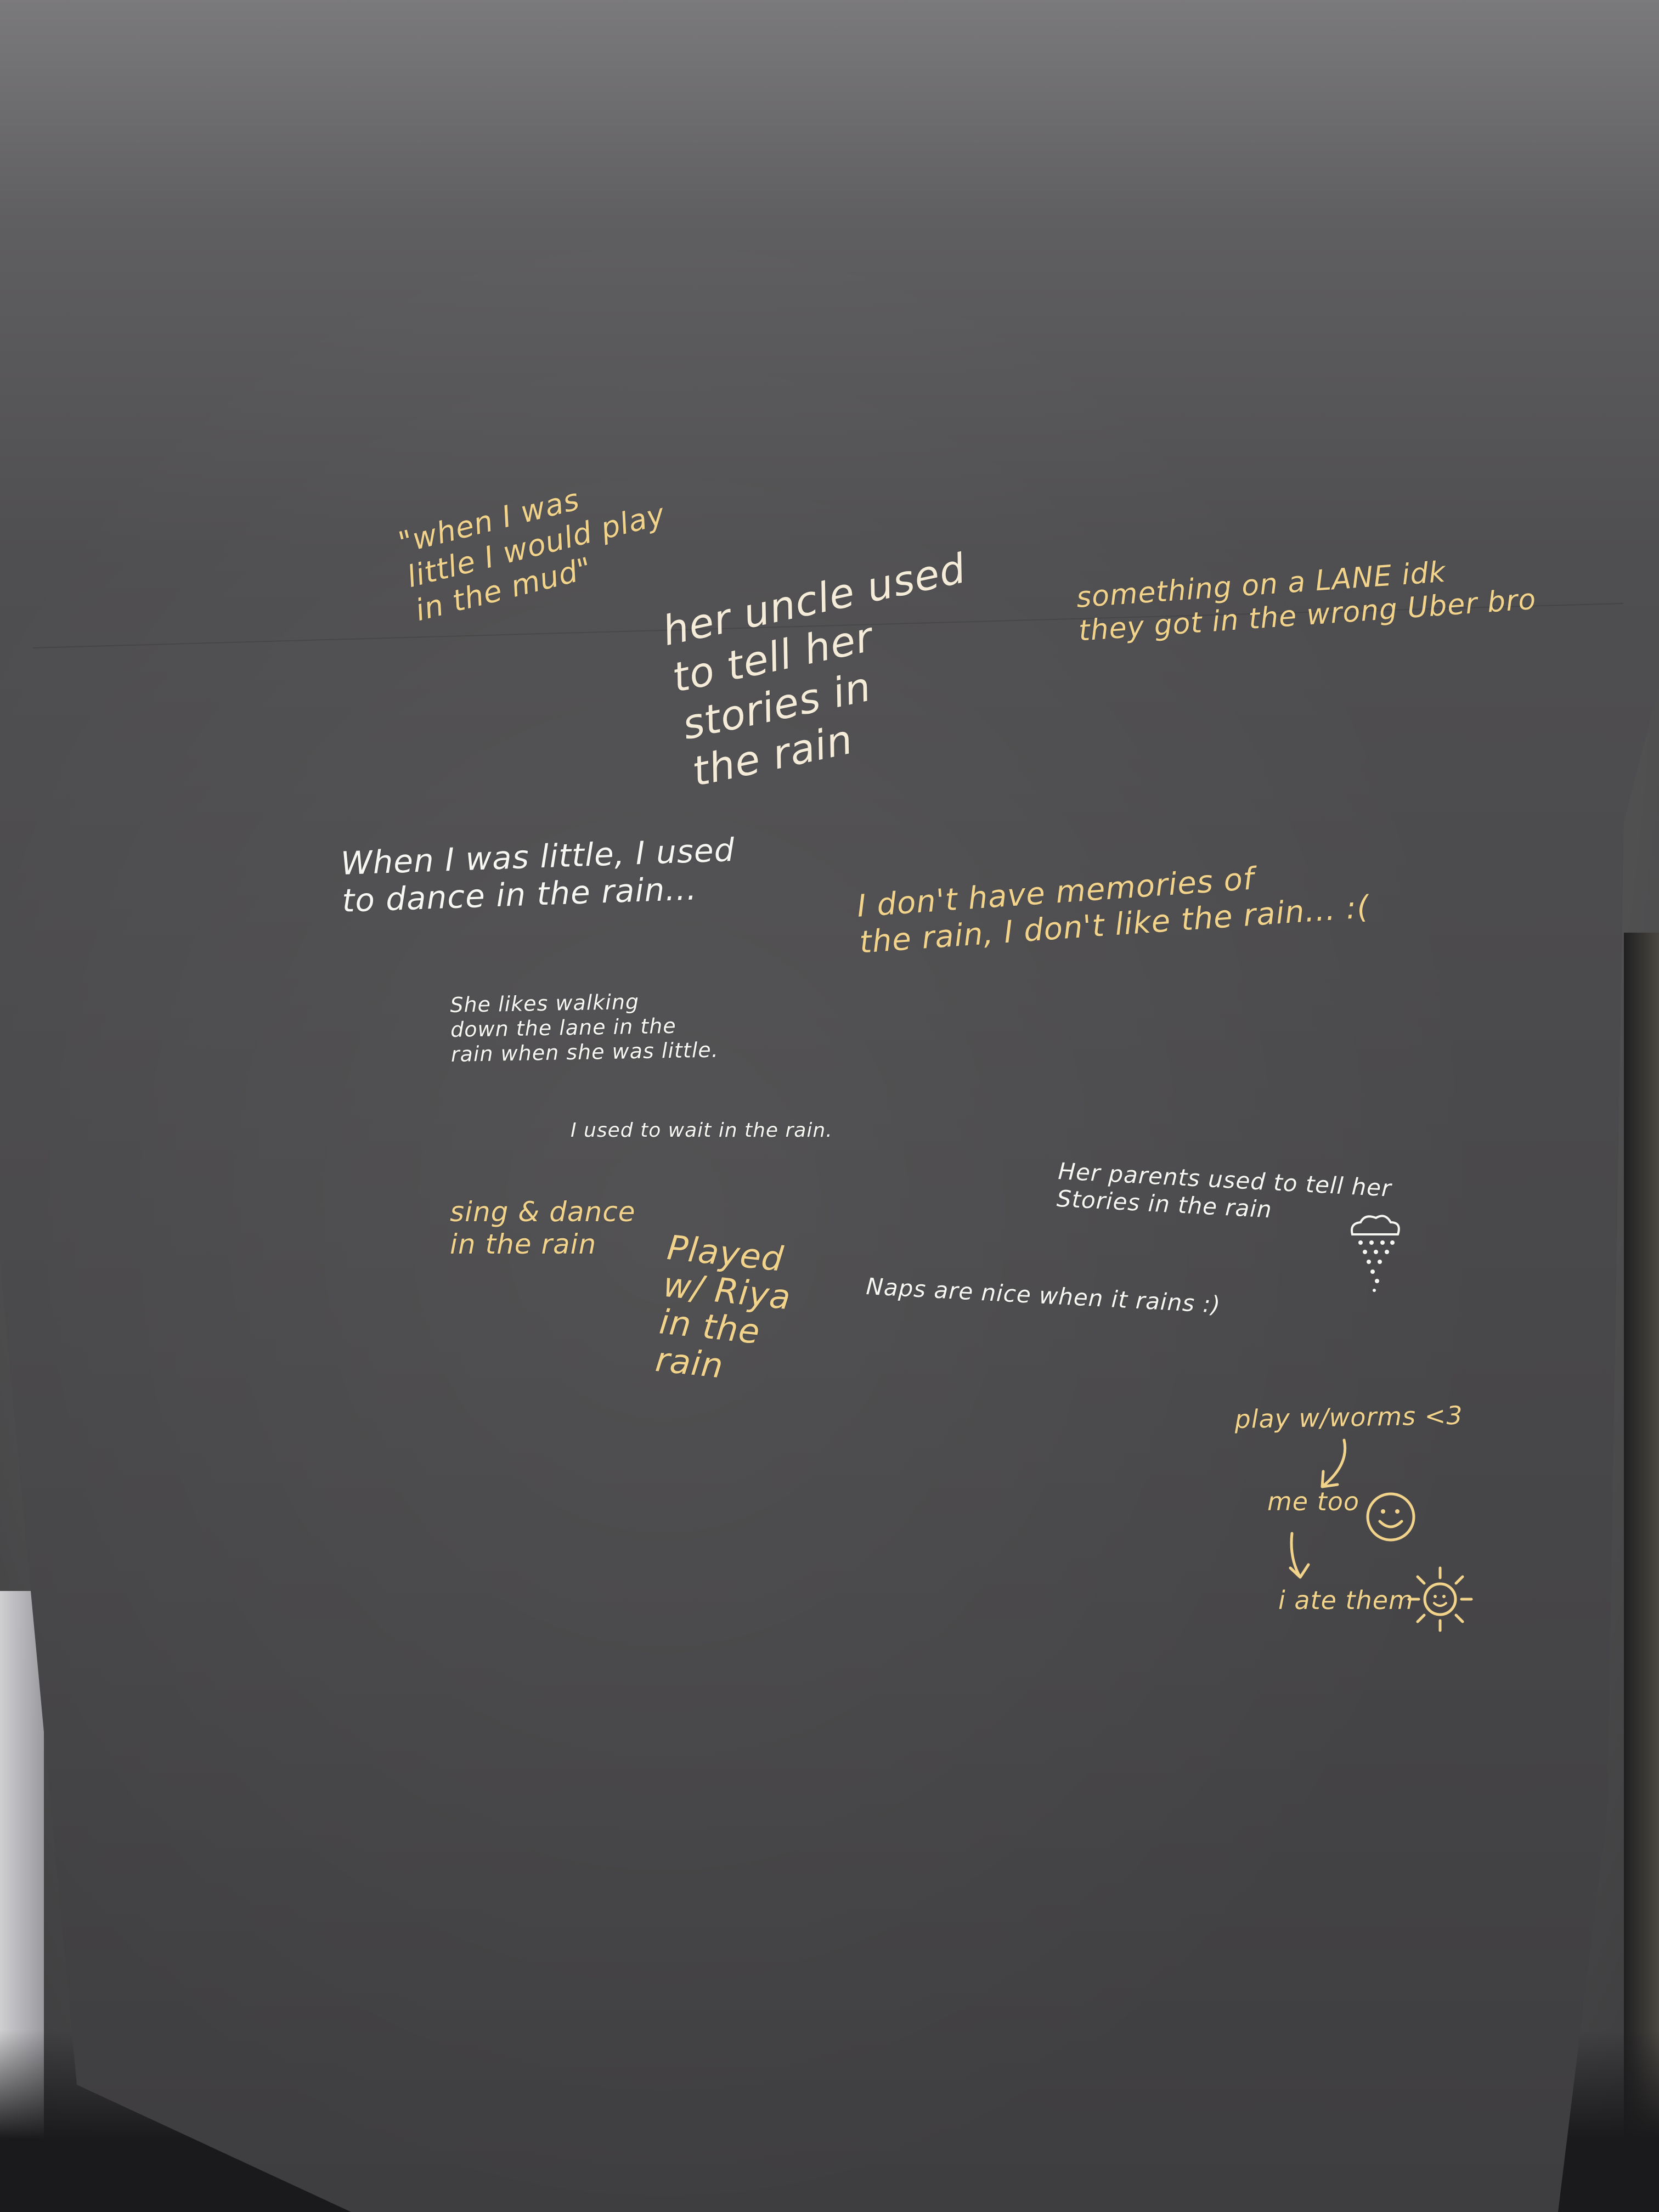 This screenshot has height=2212, width=1659. What do you see at coordinates (1390, 1517) in the screenshot?
I see `smiley-face-icon` at bounding box center [1390, 1517].